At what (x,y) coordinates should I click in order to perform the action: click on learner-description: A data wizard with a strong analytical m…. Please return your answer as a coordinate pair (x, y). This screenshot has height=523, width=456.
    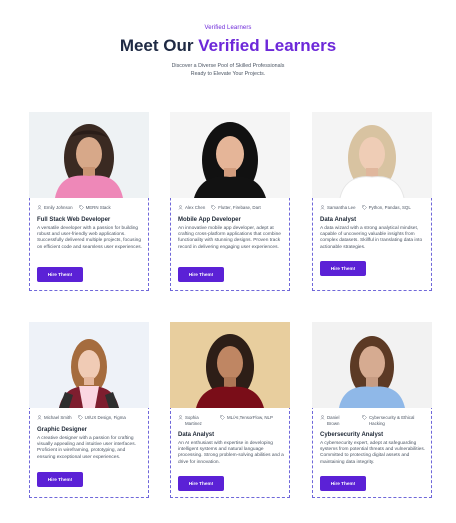
    Looking at the image, I should click on (371, 238).